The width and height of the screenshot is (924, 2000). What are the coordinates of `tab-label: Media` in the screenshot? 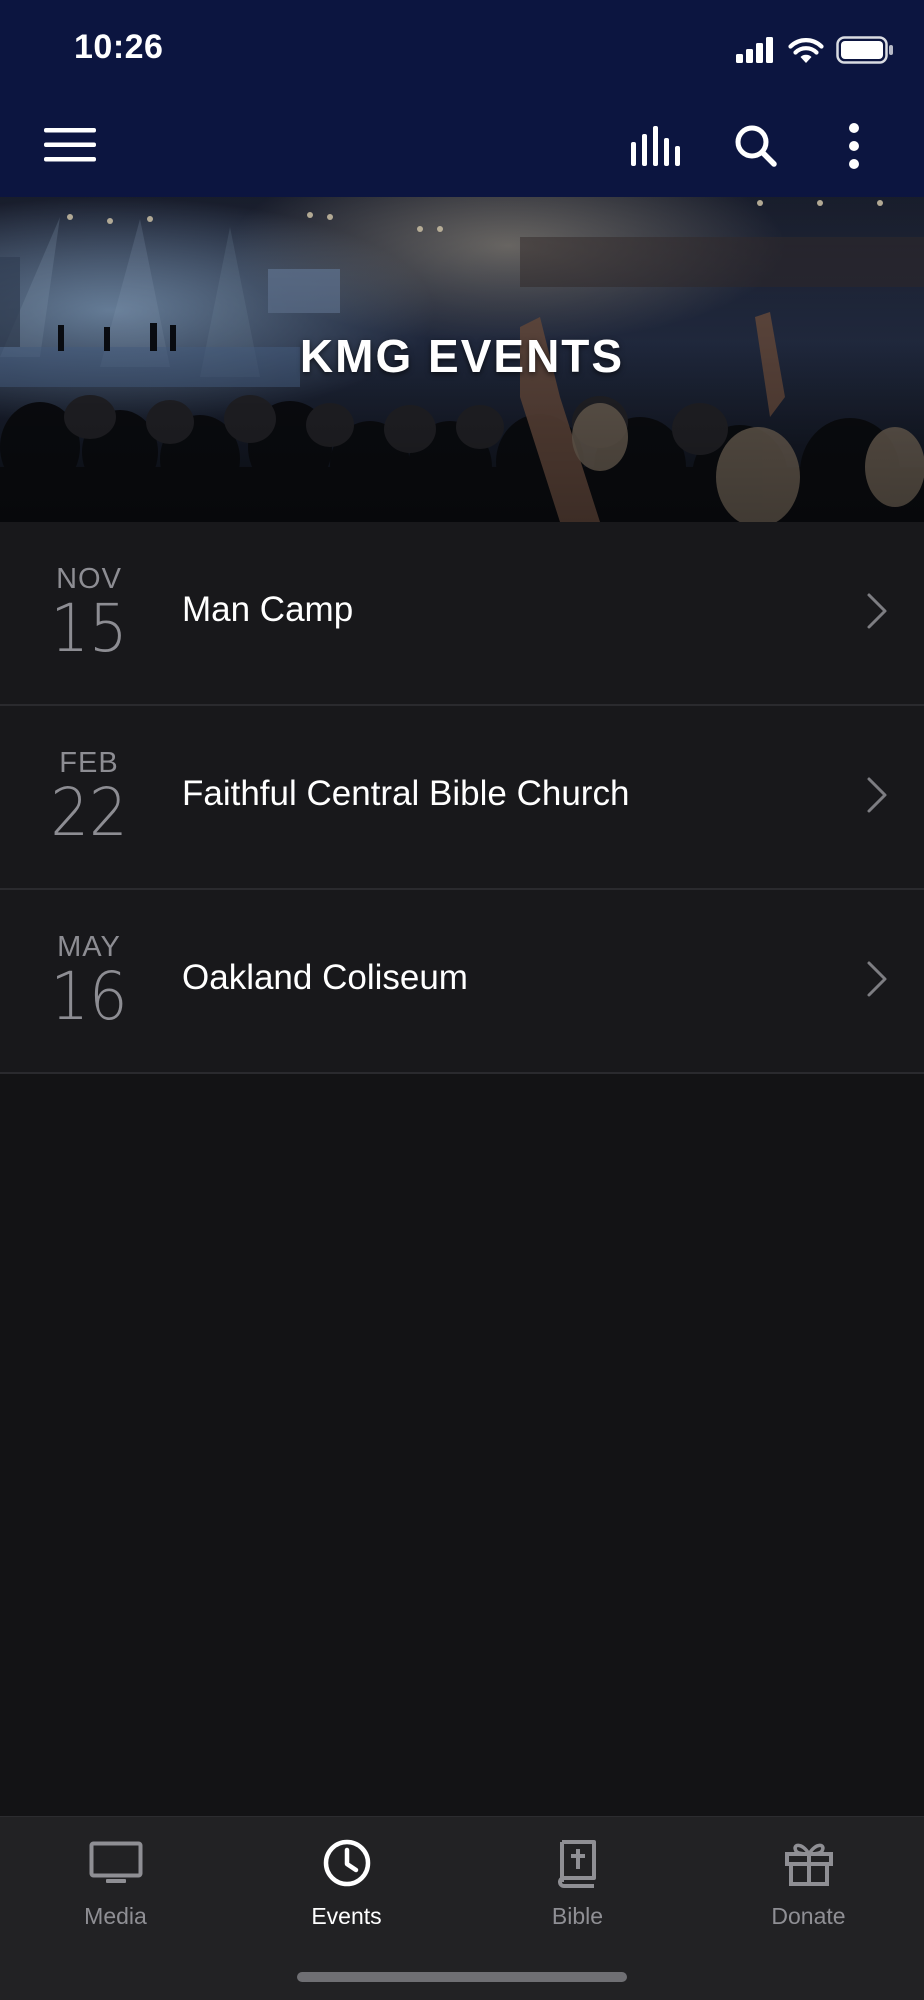 It's located at (115, 1916).